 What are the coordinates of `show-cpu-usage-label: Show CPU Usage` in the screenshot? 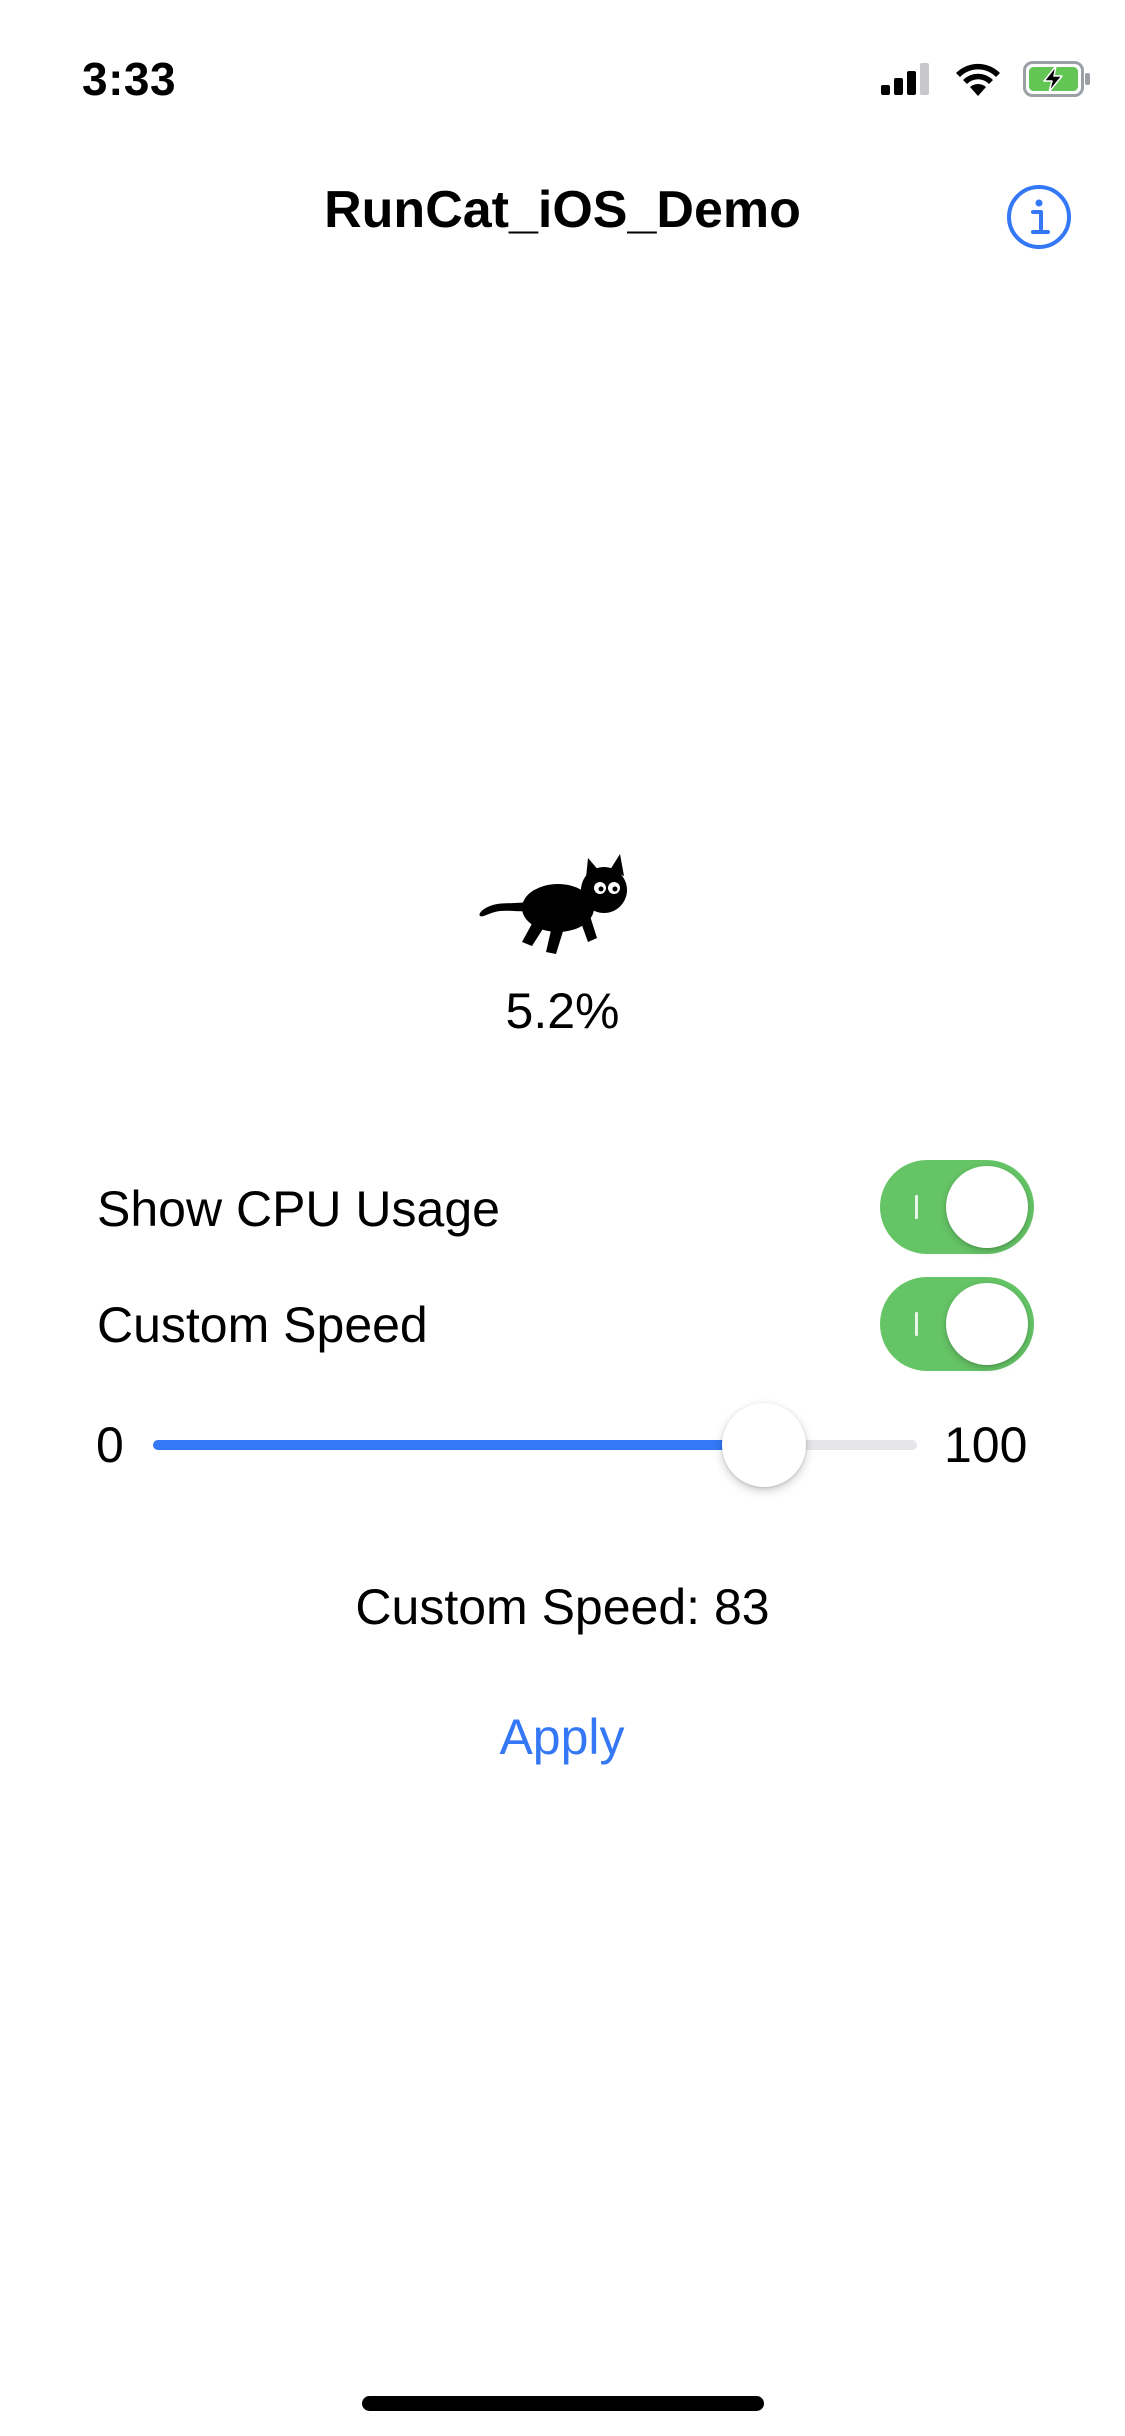 It's located at (298, 1209).